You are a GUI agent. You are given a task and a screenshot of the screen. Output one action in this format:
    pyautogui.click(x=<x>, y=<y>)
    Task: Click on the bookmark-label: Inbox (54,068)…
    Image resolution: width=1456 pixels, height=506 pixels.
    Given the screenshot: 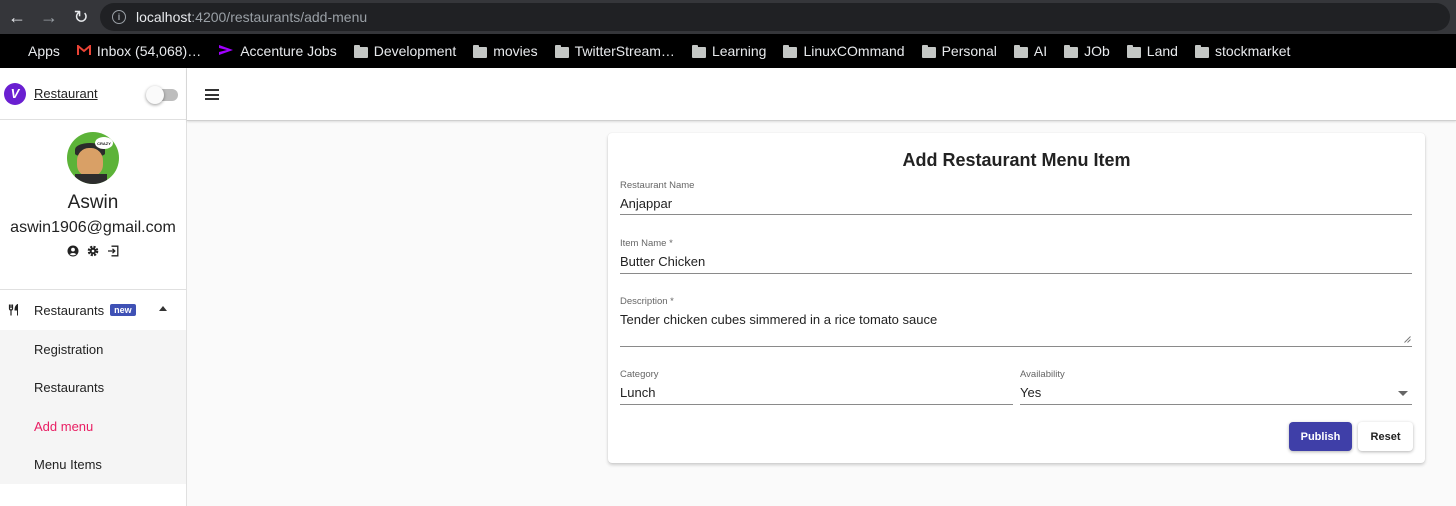 What is the action you would take?
    pyautogui.click(x=149, y=51)
    